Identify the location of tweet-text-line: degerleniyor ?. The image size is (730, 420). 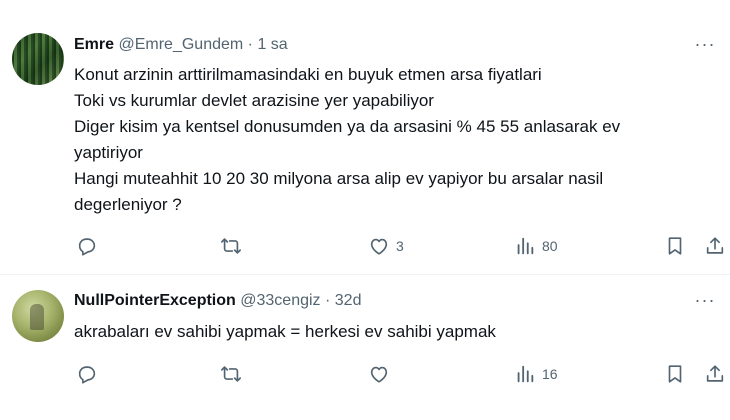
(128, 204).